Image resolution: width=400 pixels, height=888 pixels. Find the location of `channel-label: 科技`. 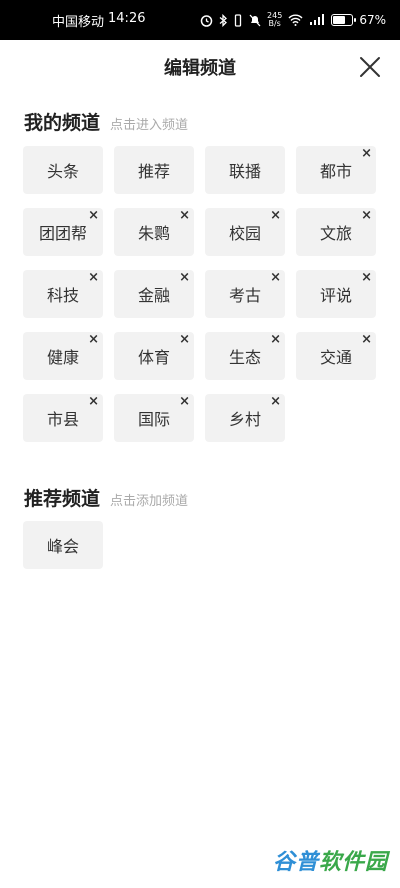

channel-label: 科技 is located at coordinates (62, 295).